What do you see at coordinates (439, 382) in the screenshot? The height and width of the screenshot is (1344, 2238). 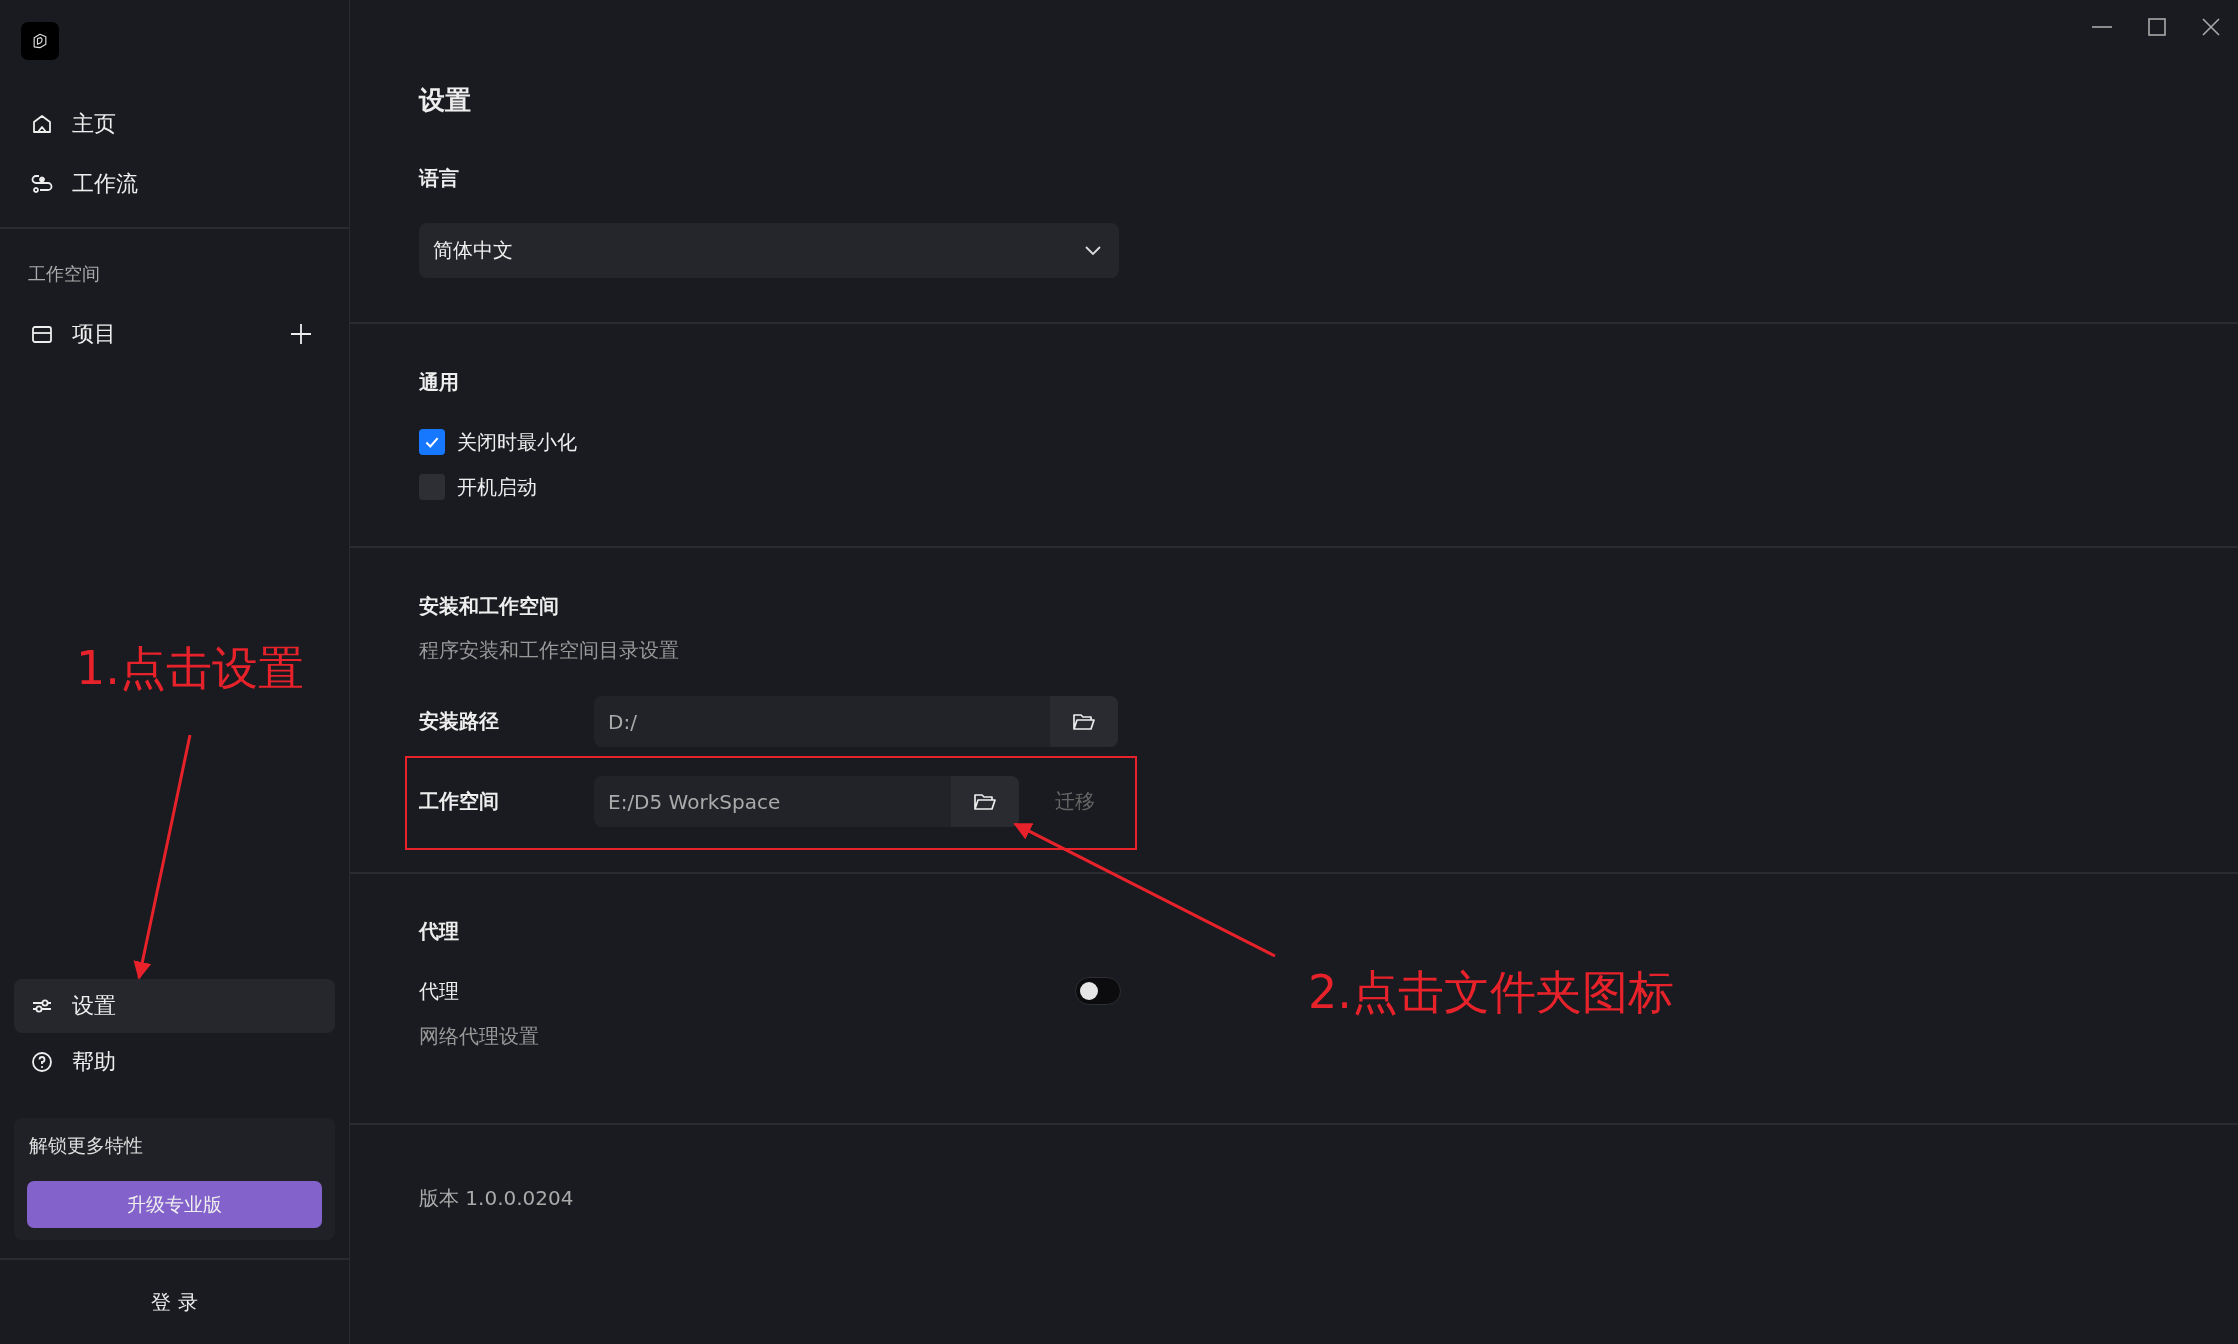 I see `section-heading: 通用` at bounding box center [439, 382].